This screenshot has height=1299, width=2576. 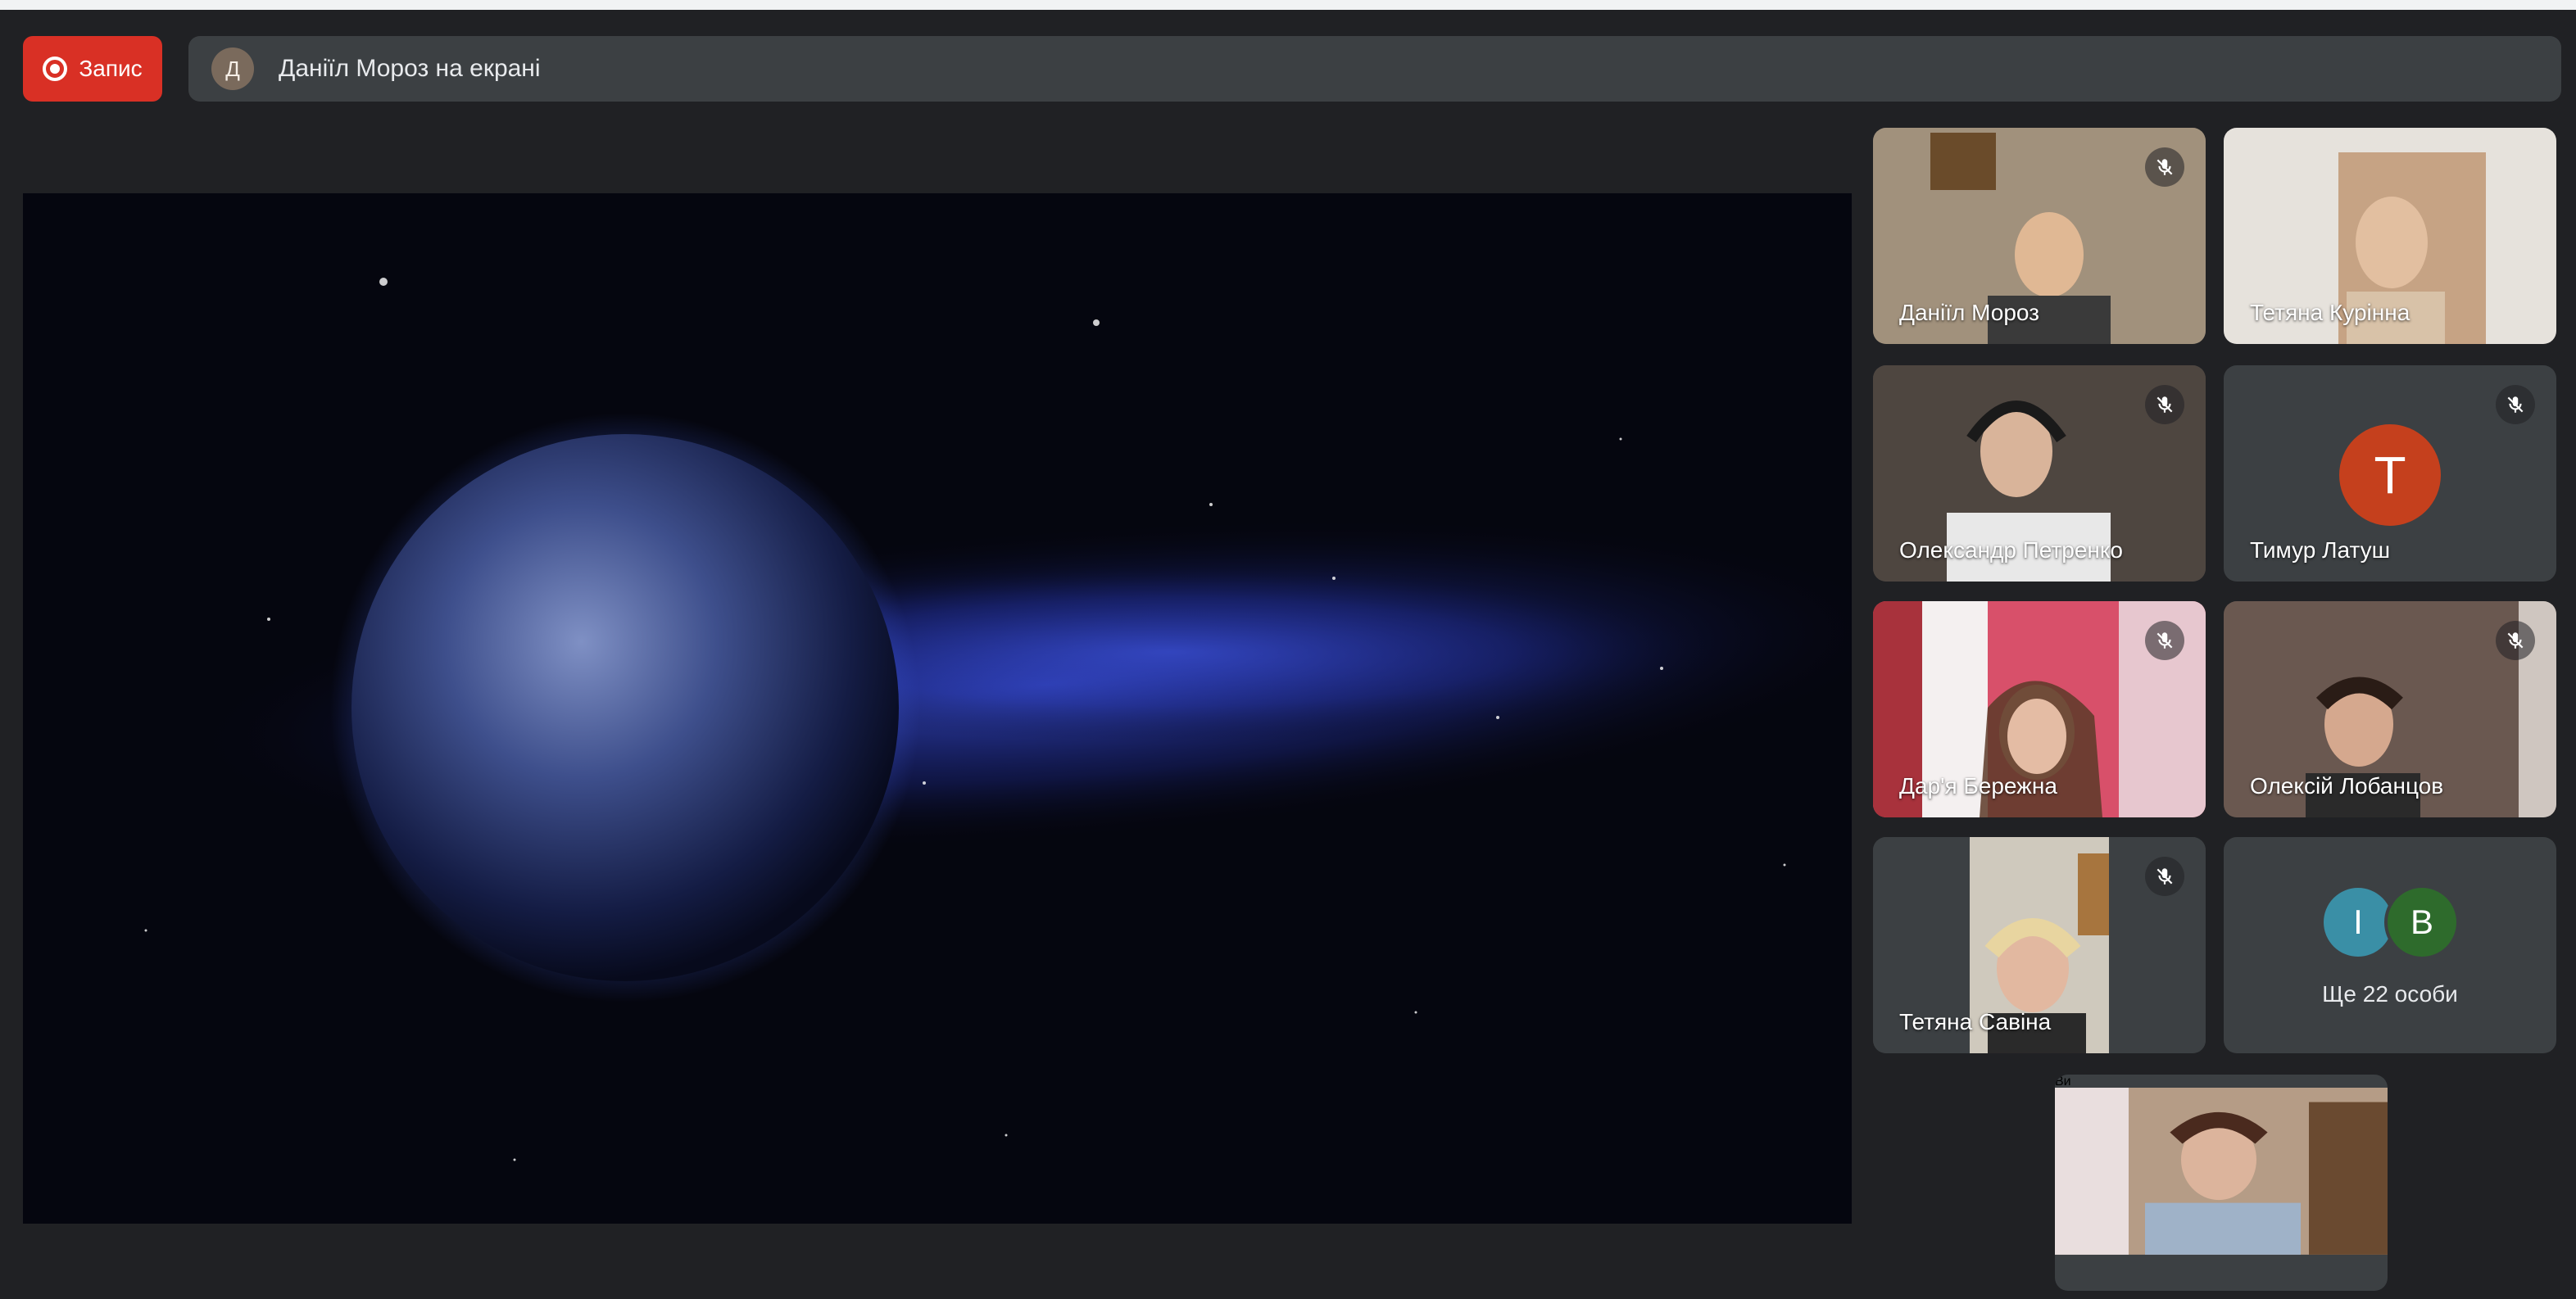 What do you see at coordinates (2063, 1082) in the screenshot?
I see `self-name: Ви` at bounding box center [2063, 1082].